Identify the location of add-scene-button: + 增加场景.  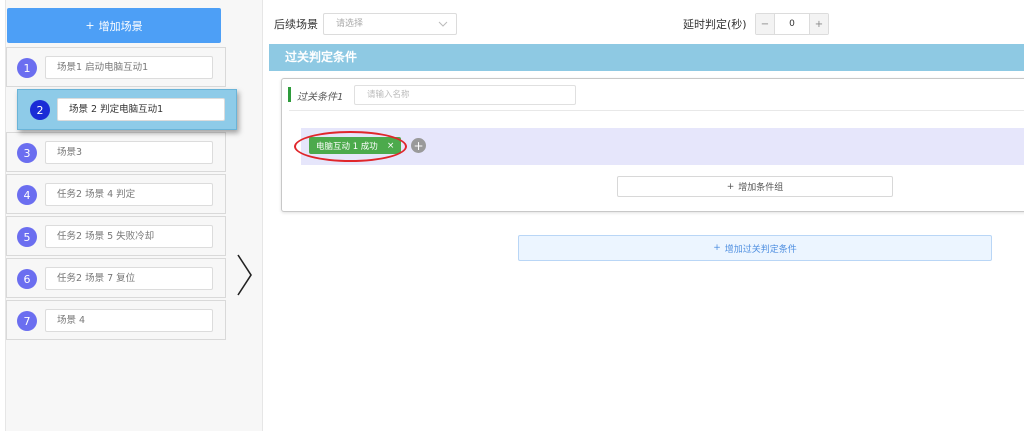
(114, 25).